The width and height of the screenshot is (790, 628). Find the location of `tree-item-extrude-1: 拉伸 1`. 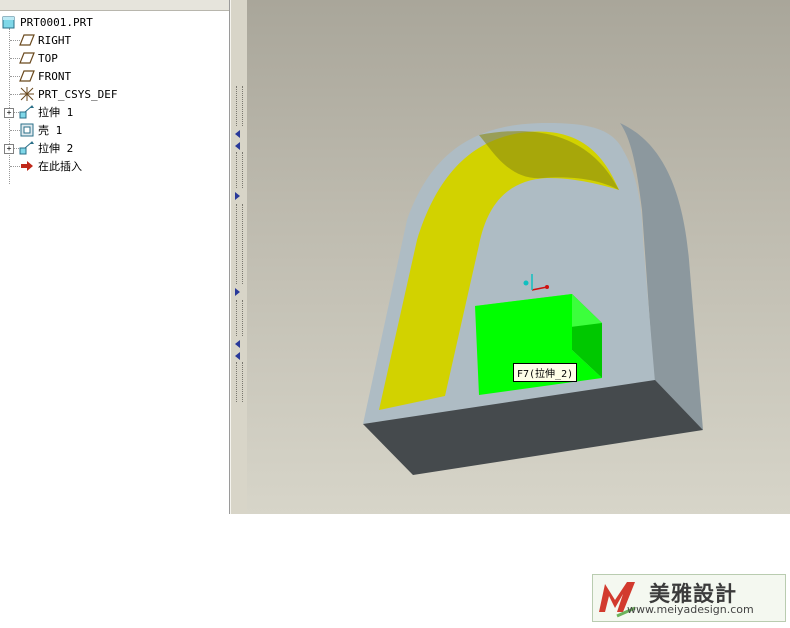

tree-item-extrude-1: 拉伸 1 is located at coordinates (46, 112).